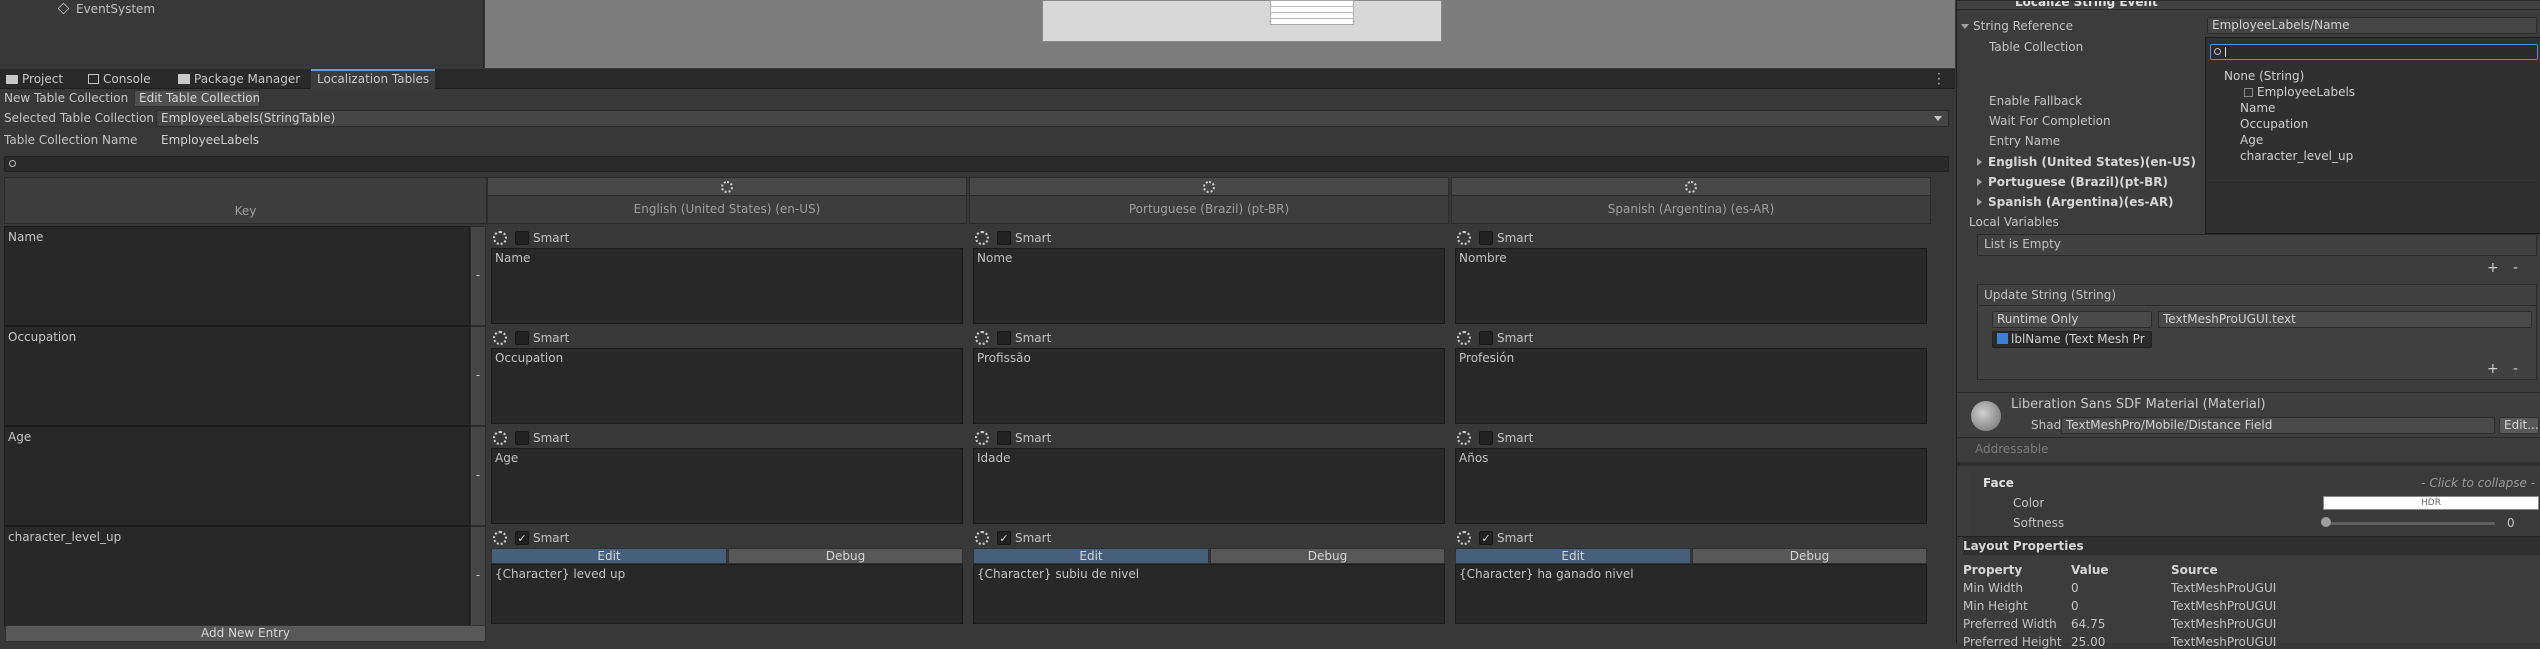 Image resolution: width=2540 pixels, height=649 pixels. I want to click on new-table-collection-tab: New Table Collection, so click(66, 98).